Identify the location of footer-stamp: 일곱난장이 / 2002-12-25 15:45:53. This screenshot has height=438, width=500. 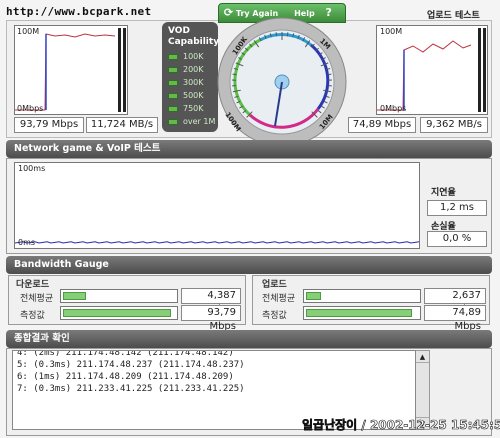
(401, 425).